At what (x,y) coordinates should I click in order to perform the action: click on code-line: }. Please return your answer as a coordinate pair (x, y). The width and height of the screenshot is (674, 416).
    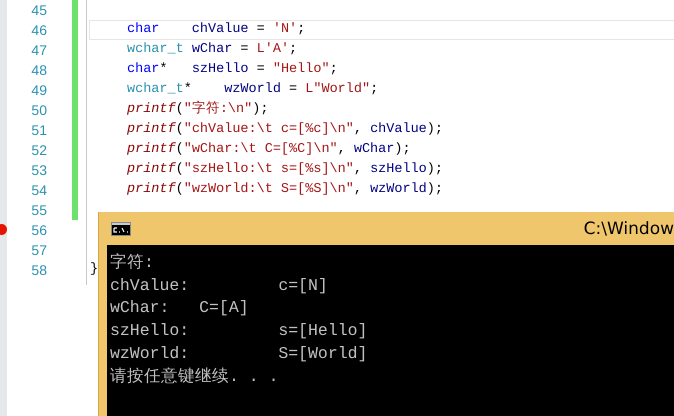
    Looking at the image, I should click on (94, 270).